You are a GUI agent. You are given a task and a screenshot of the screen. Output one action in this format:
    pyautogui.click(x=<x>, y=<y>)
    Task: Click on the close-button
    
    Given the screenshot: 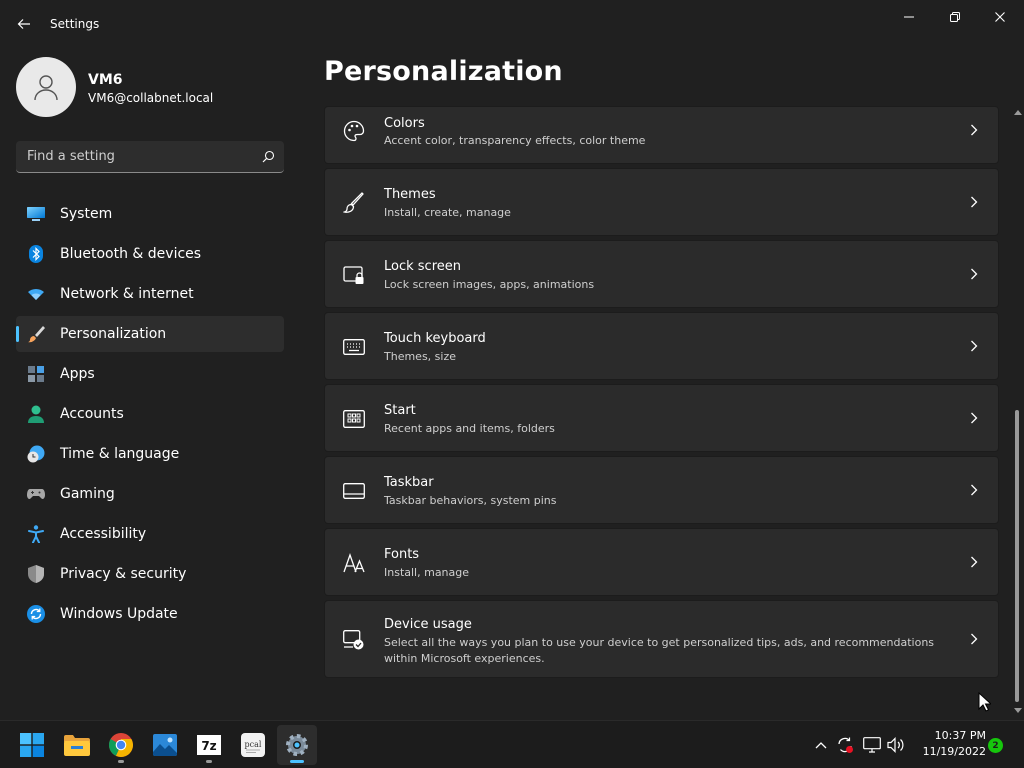 What is the action you would take?
    pyautogui.click(x=1000, y=17)
    